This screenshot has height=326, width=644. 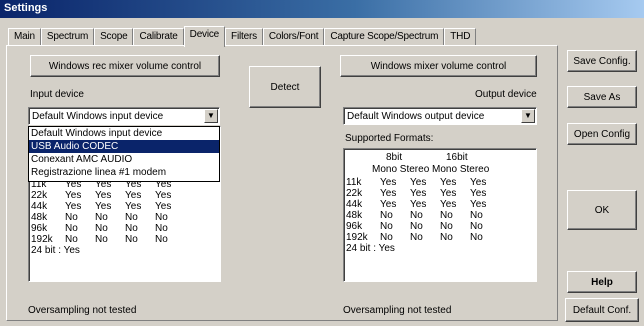 I want to click on help-button: Help, so click(x=602, y=282).